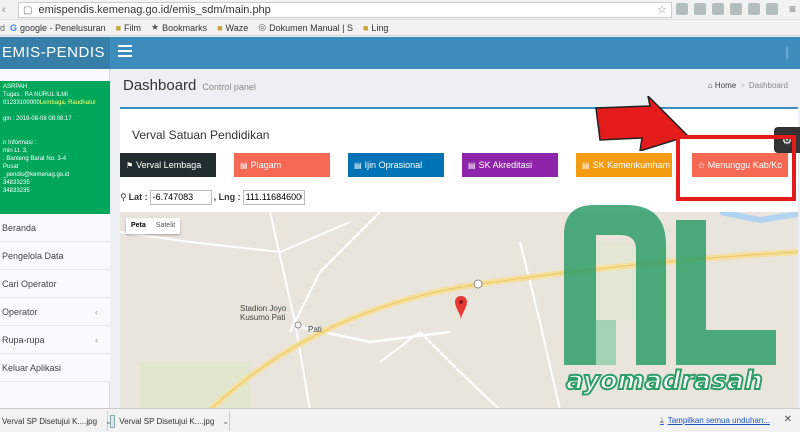 This screenshot has width=800, height=432. What do you see at coordinates (380, 27) in the screenshot?
I see `bookmark-label: Ling` at bounding box center [380, 27].